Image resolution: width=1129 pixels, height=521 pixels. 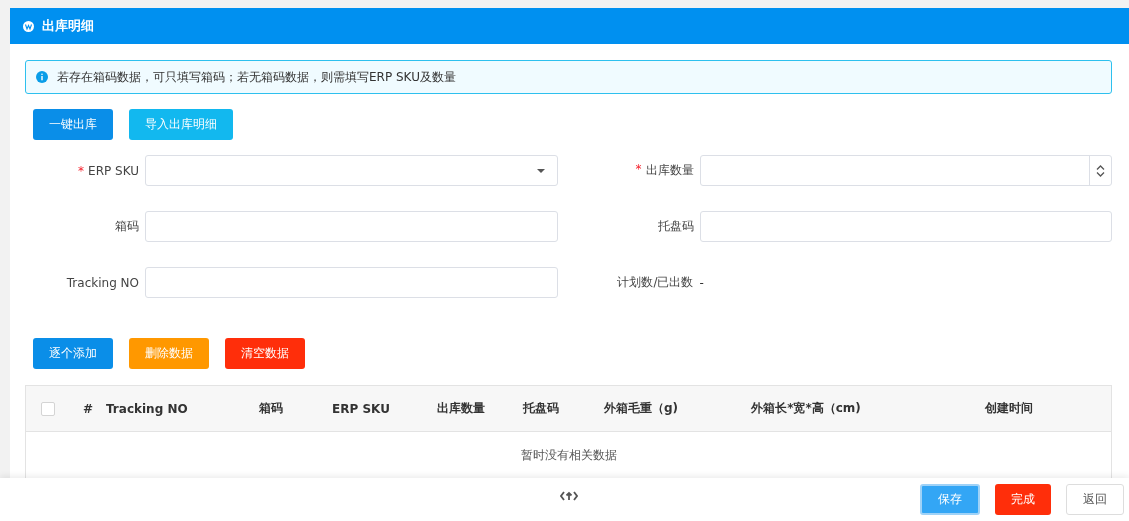 I want to click on number-field, so click(x=905, y=170).